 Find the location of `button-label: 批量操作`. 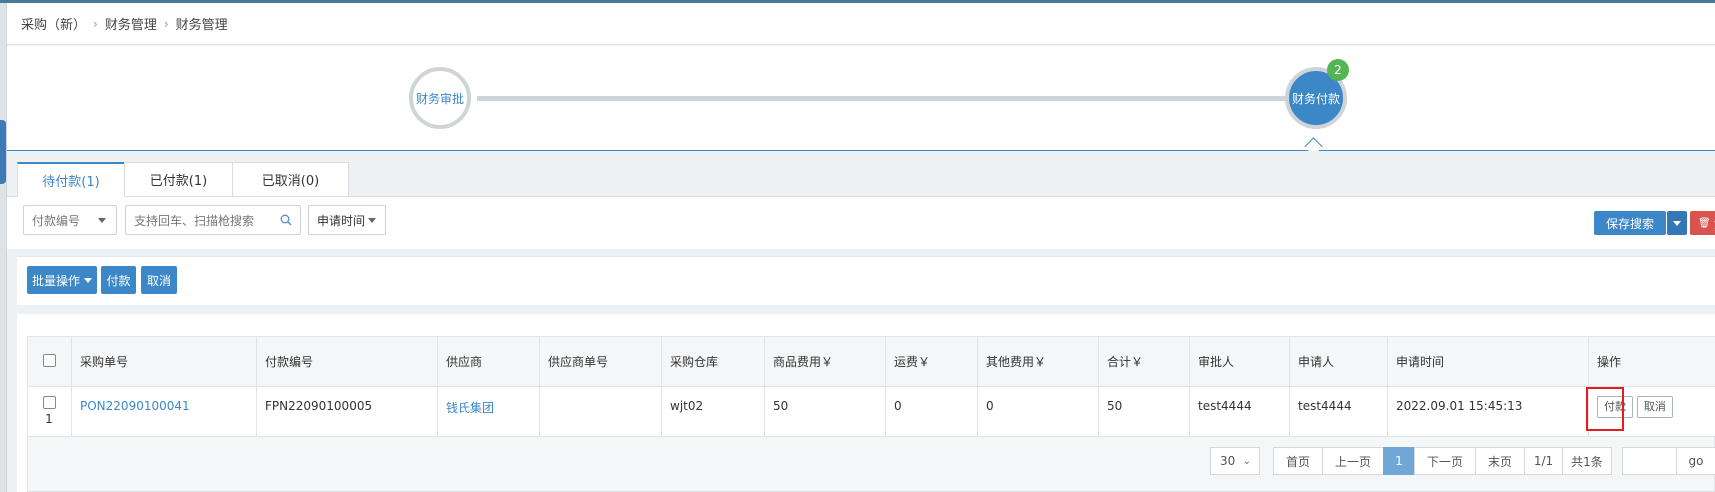

button-label: 批量操作 is located at coordinates (55, 280).